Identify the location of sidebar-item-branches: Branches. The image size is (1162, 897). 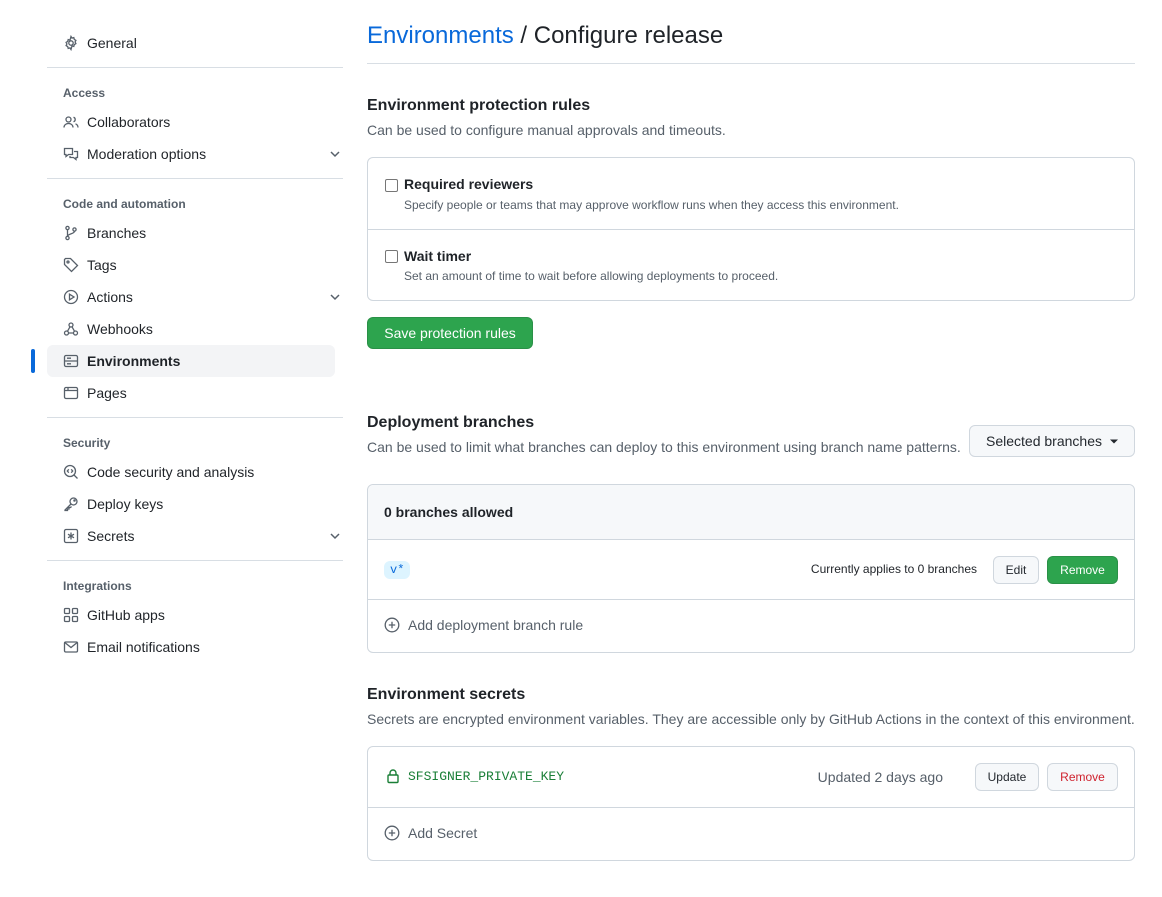
(191, 233).